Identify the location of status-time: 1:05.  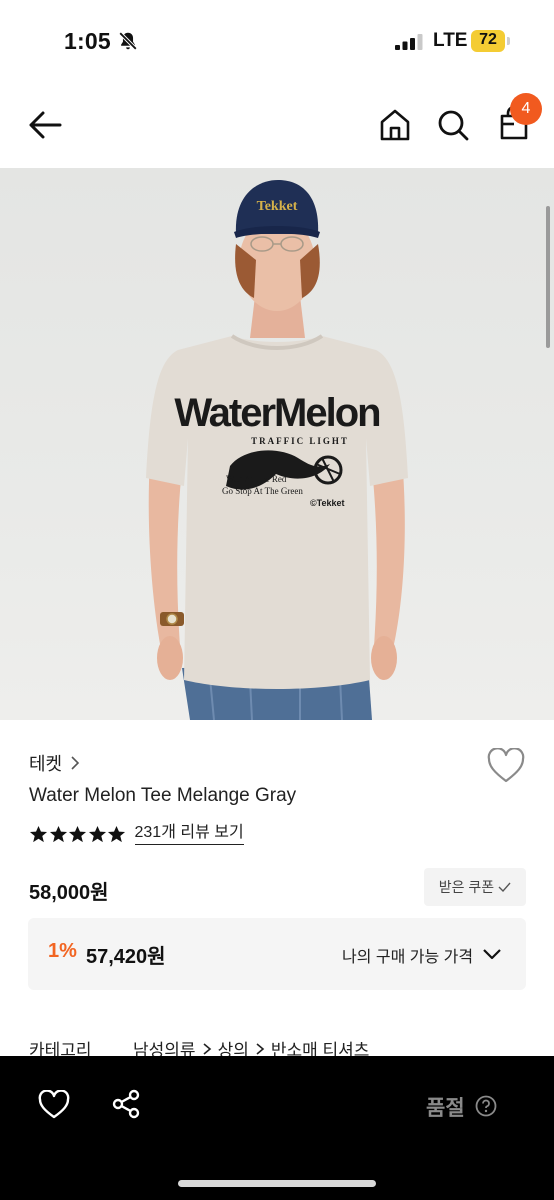
(87, 41).